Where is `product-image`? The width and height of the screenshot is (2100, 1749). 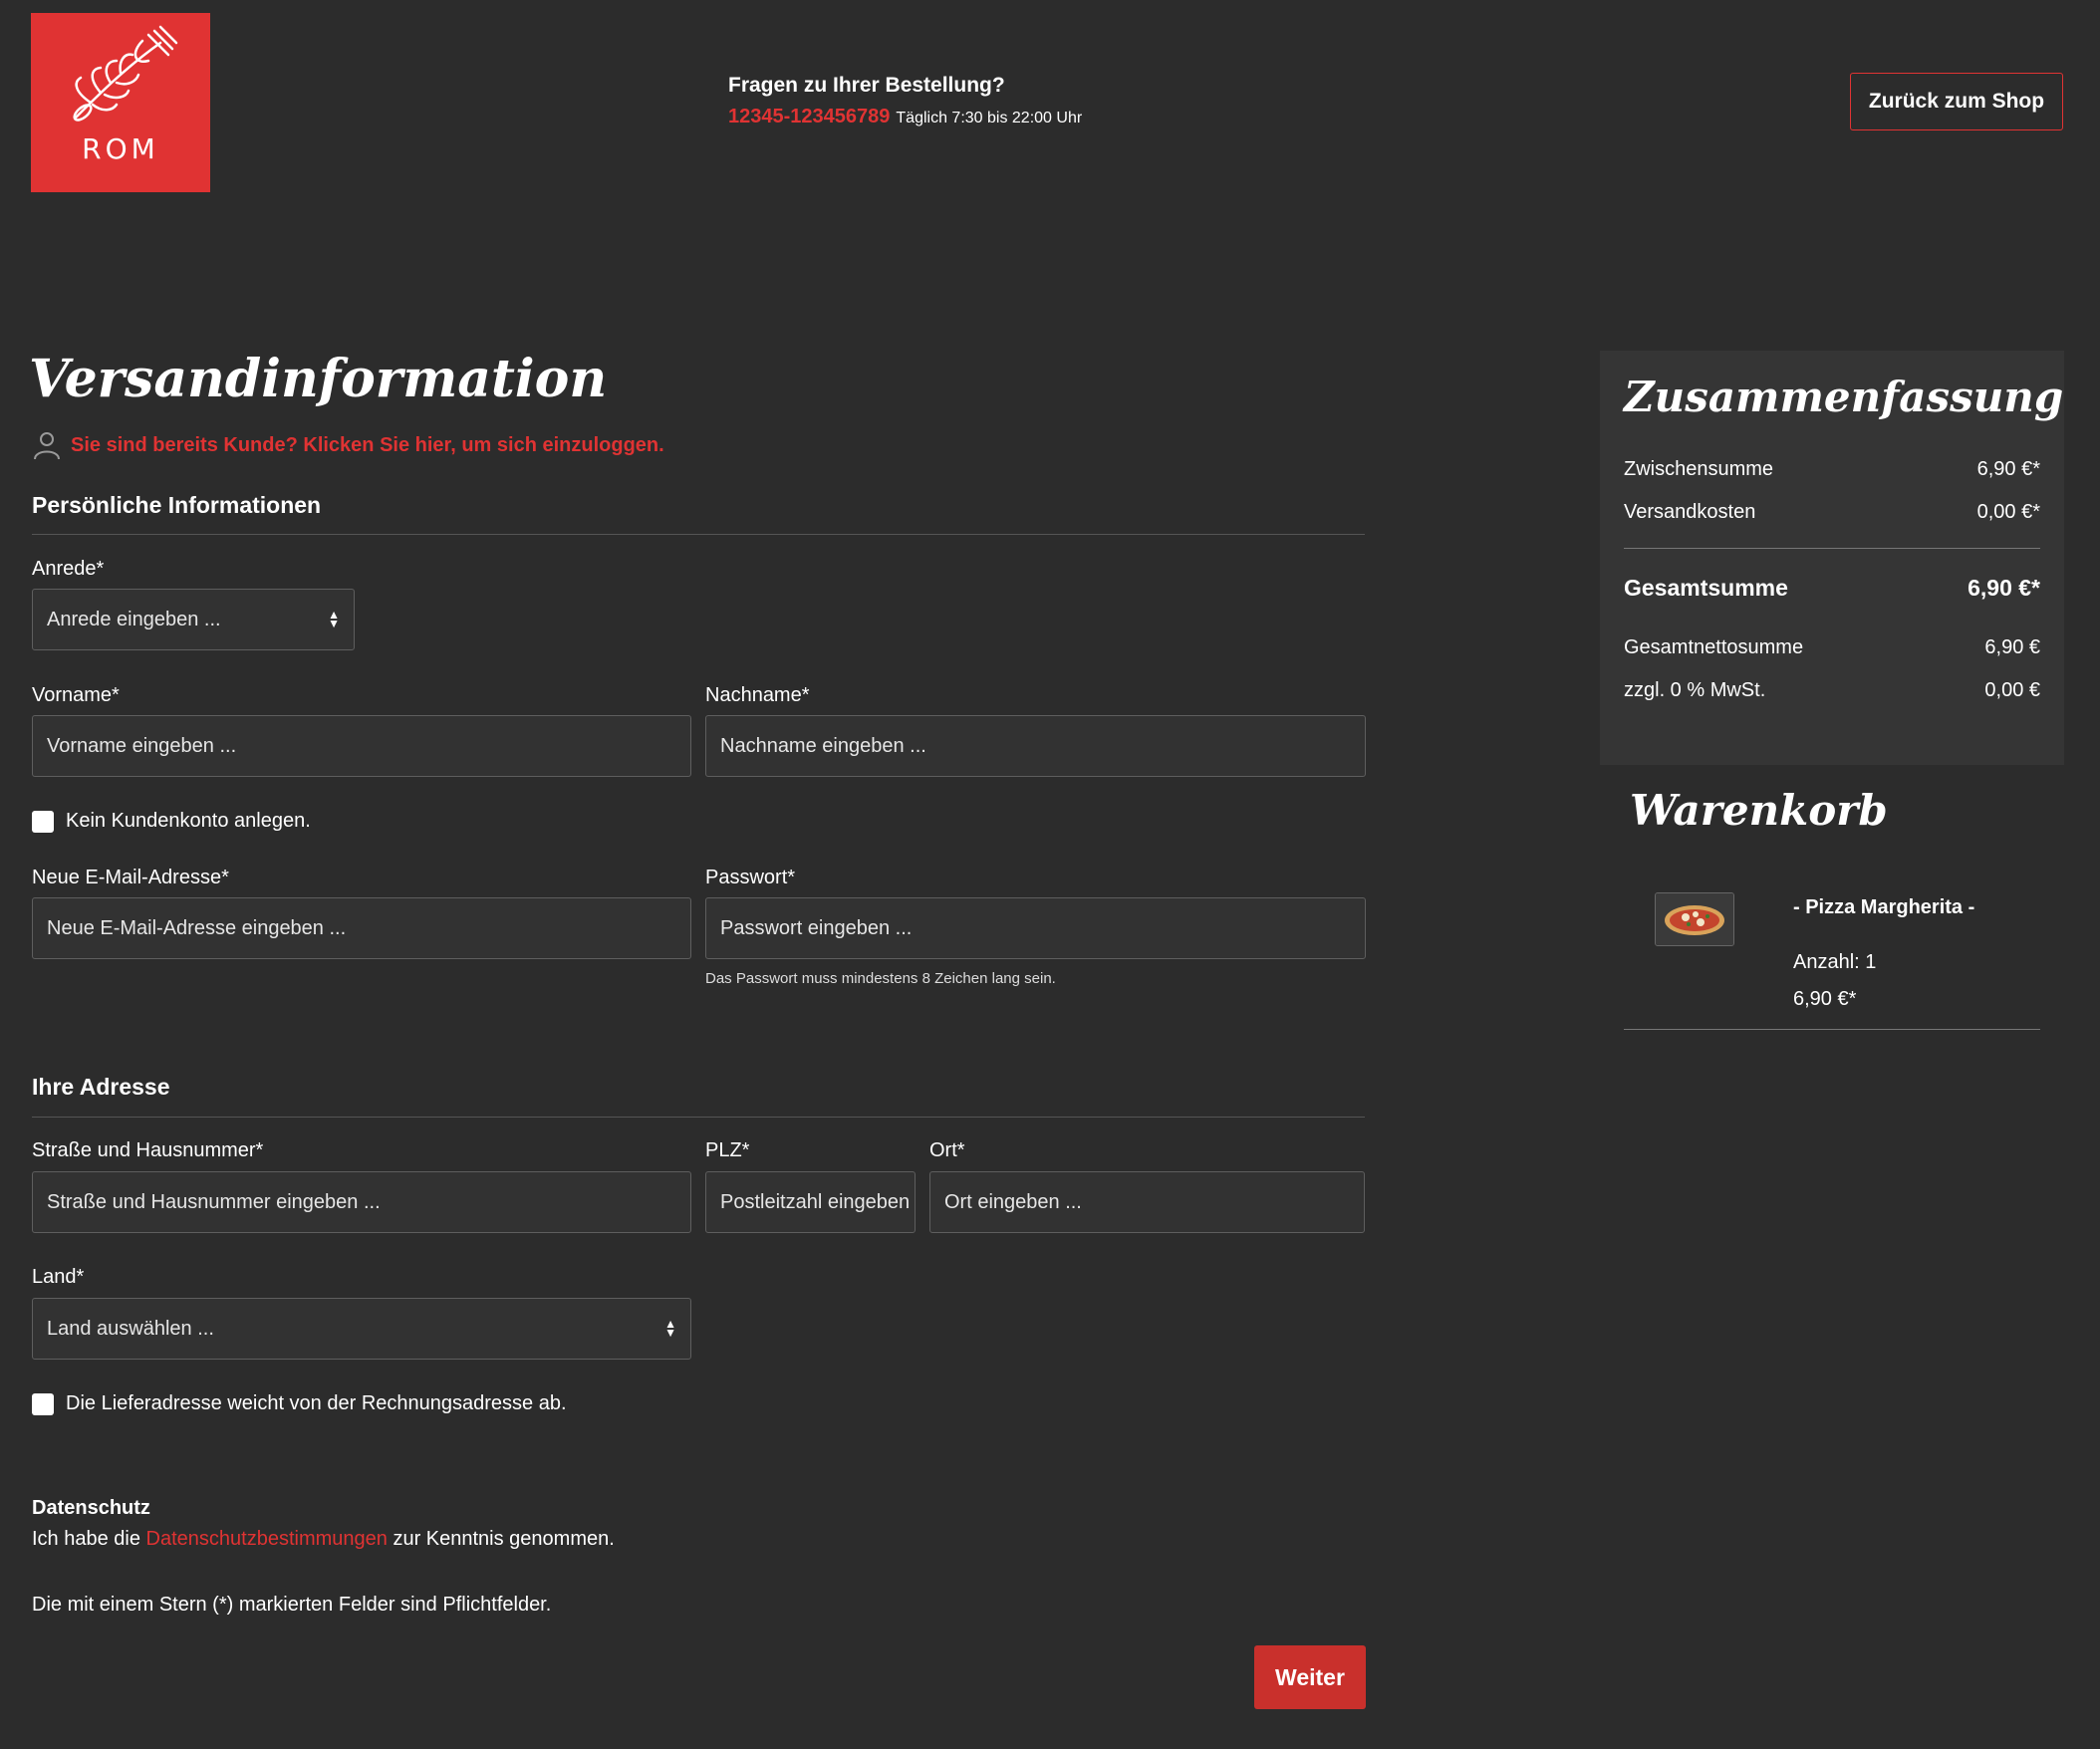
product-image is located at coordinates (1694, 919).